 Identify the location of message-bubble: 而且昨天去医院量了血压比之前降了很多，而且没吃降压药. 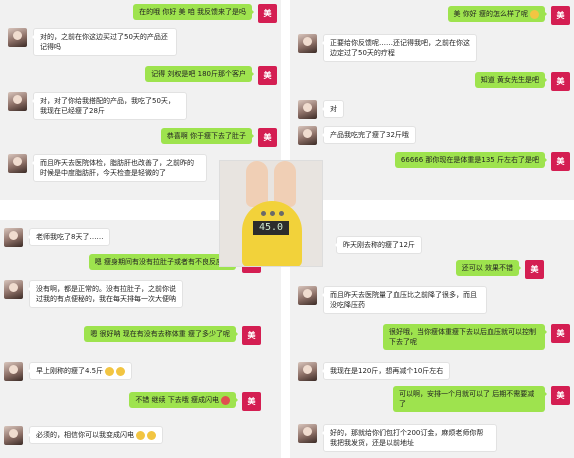
(404, 300).